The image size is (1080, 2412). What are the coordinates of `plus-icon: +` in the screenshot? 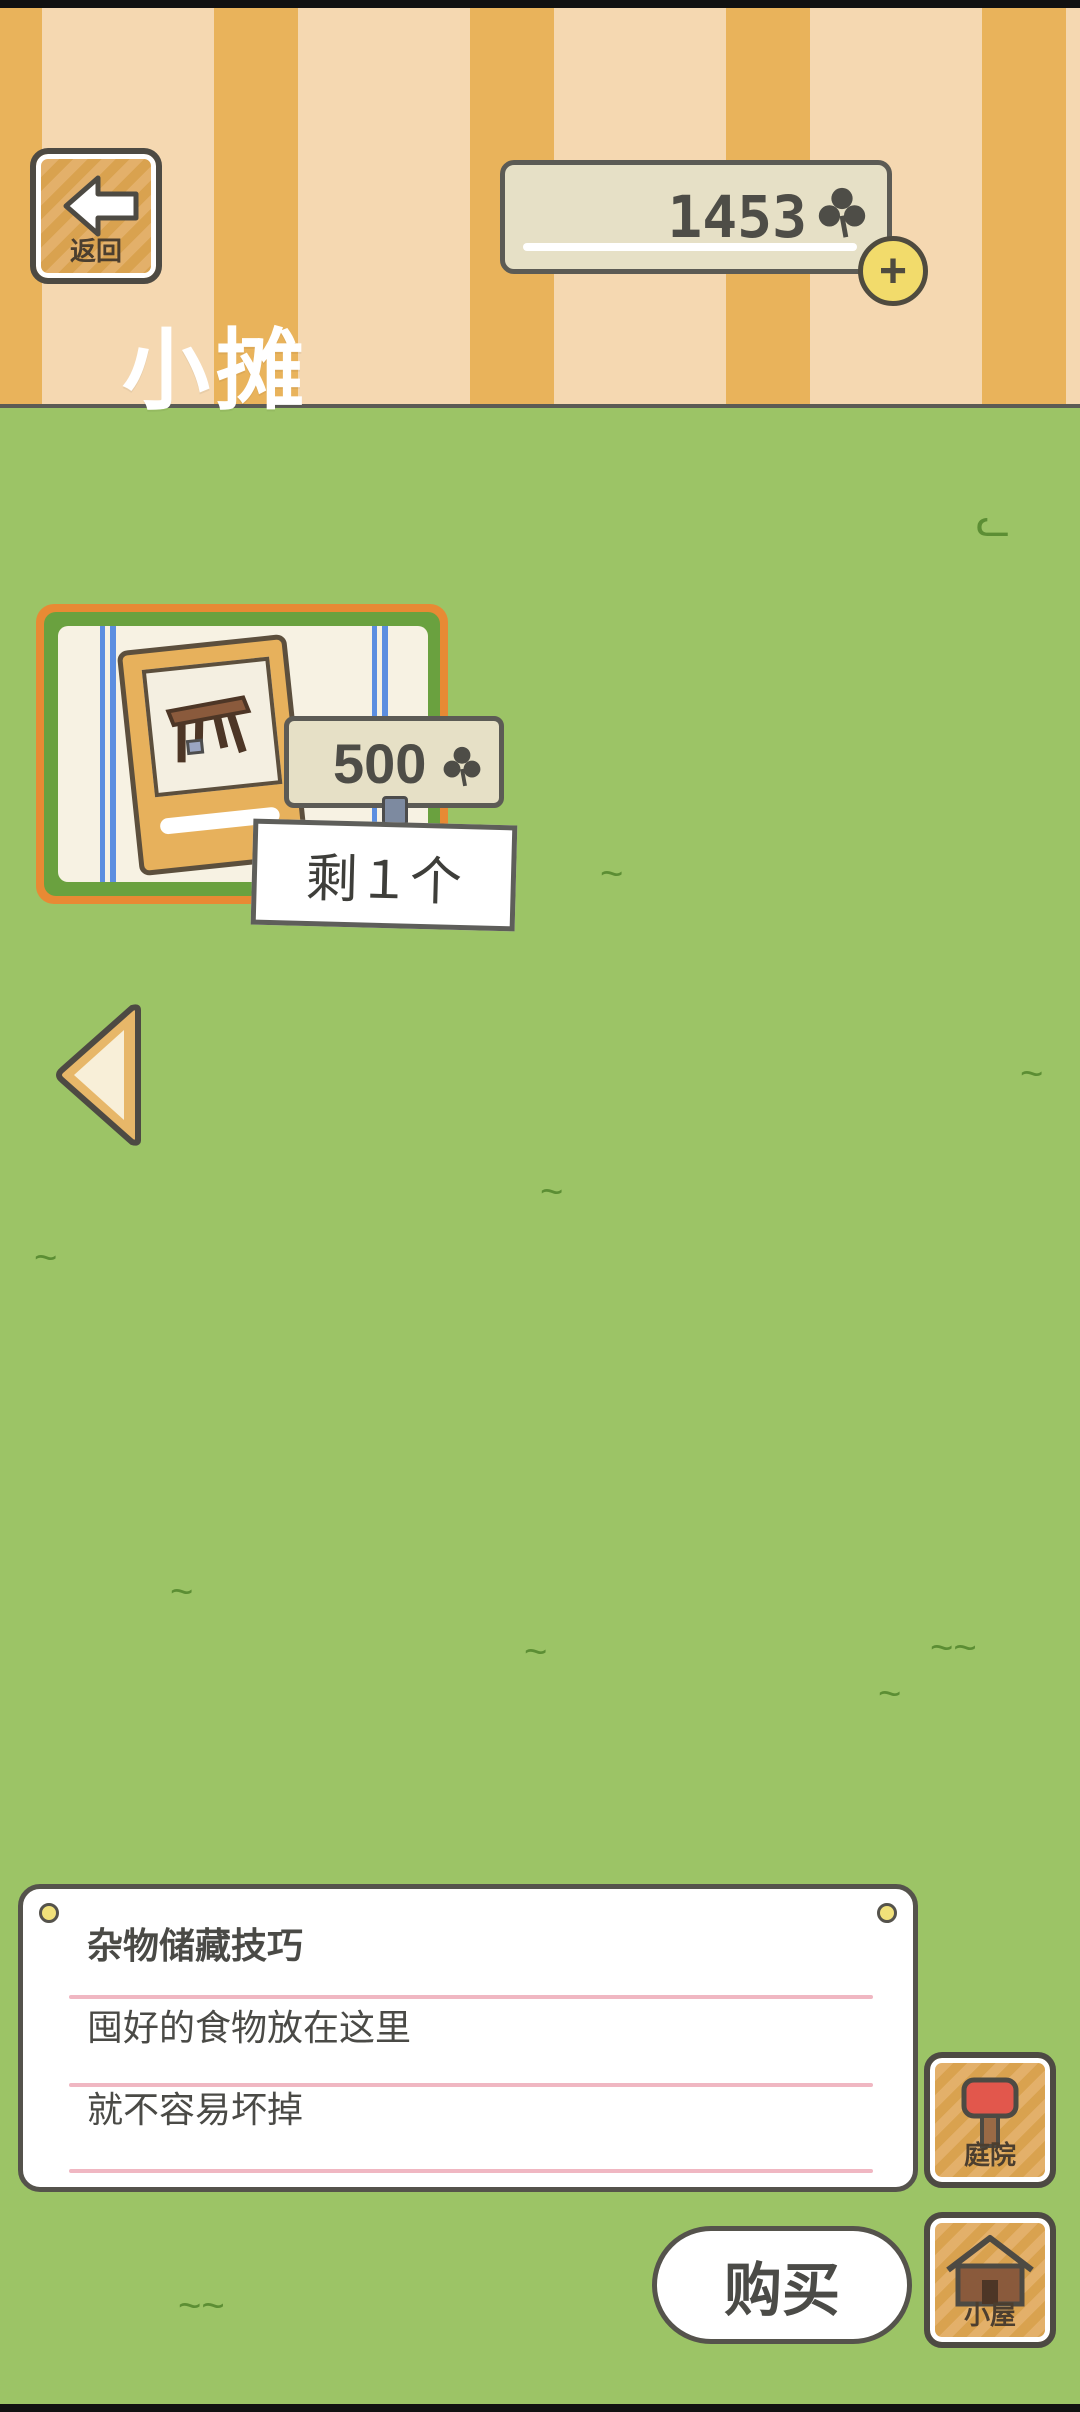 It's located at (893, 271).